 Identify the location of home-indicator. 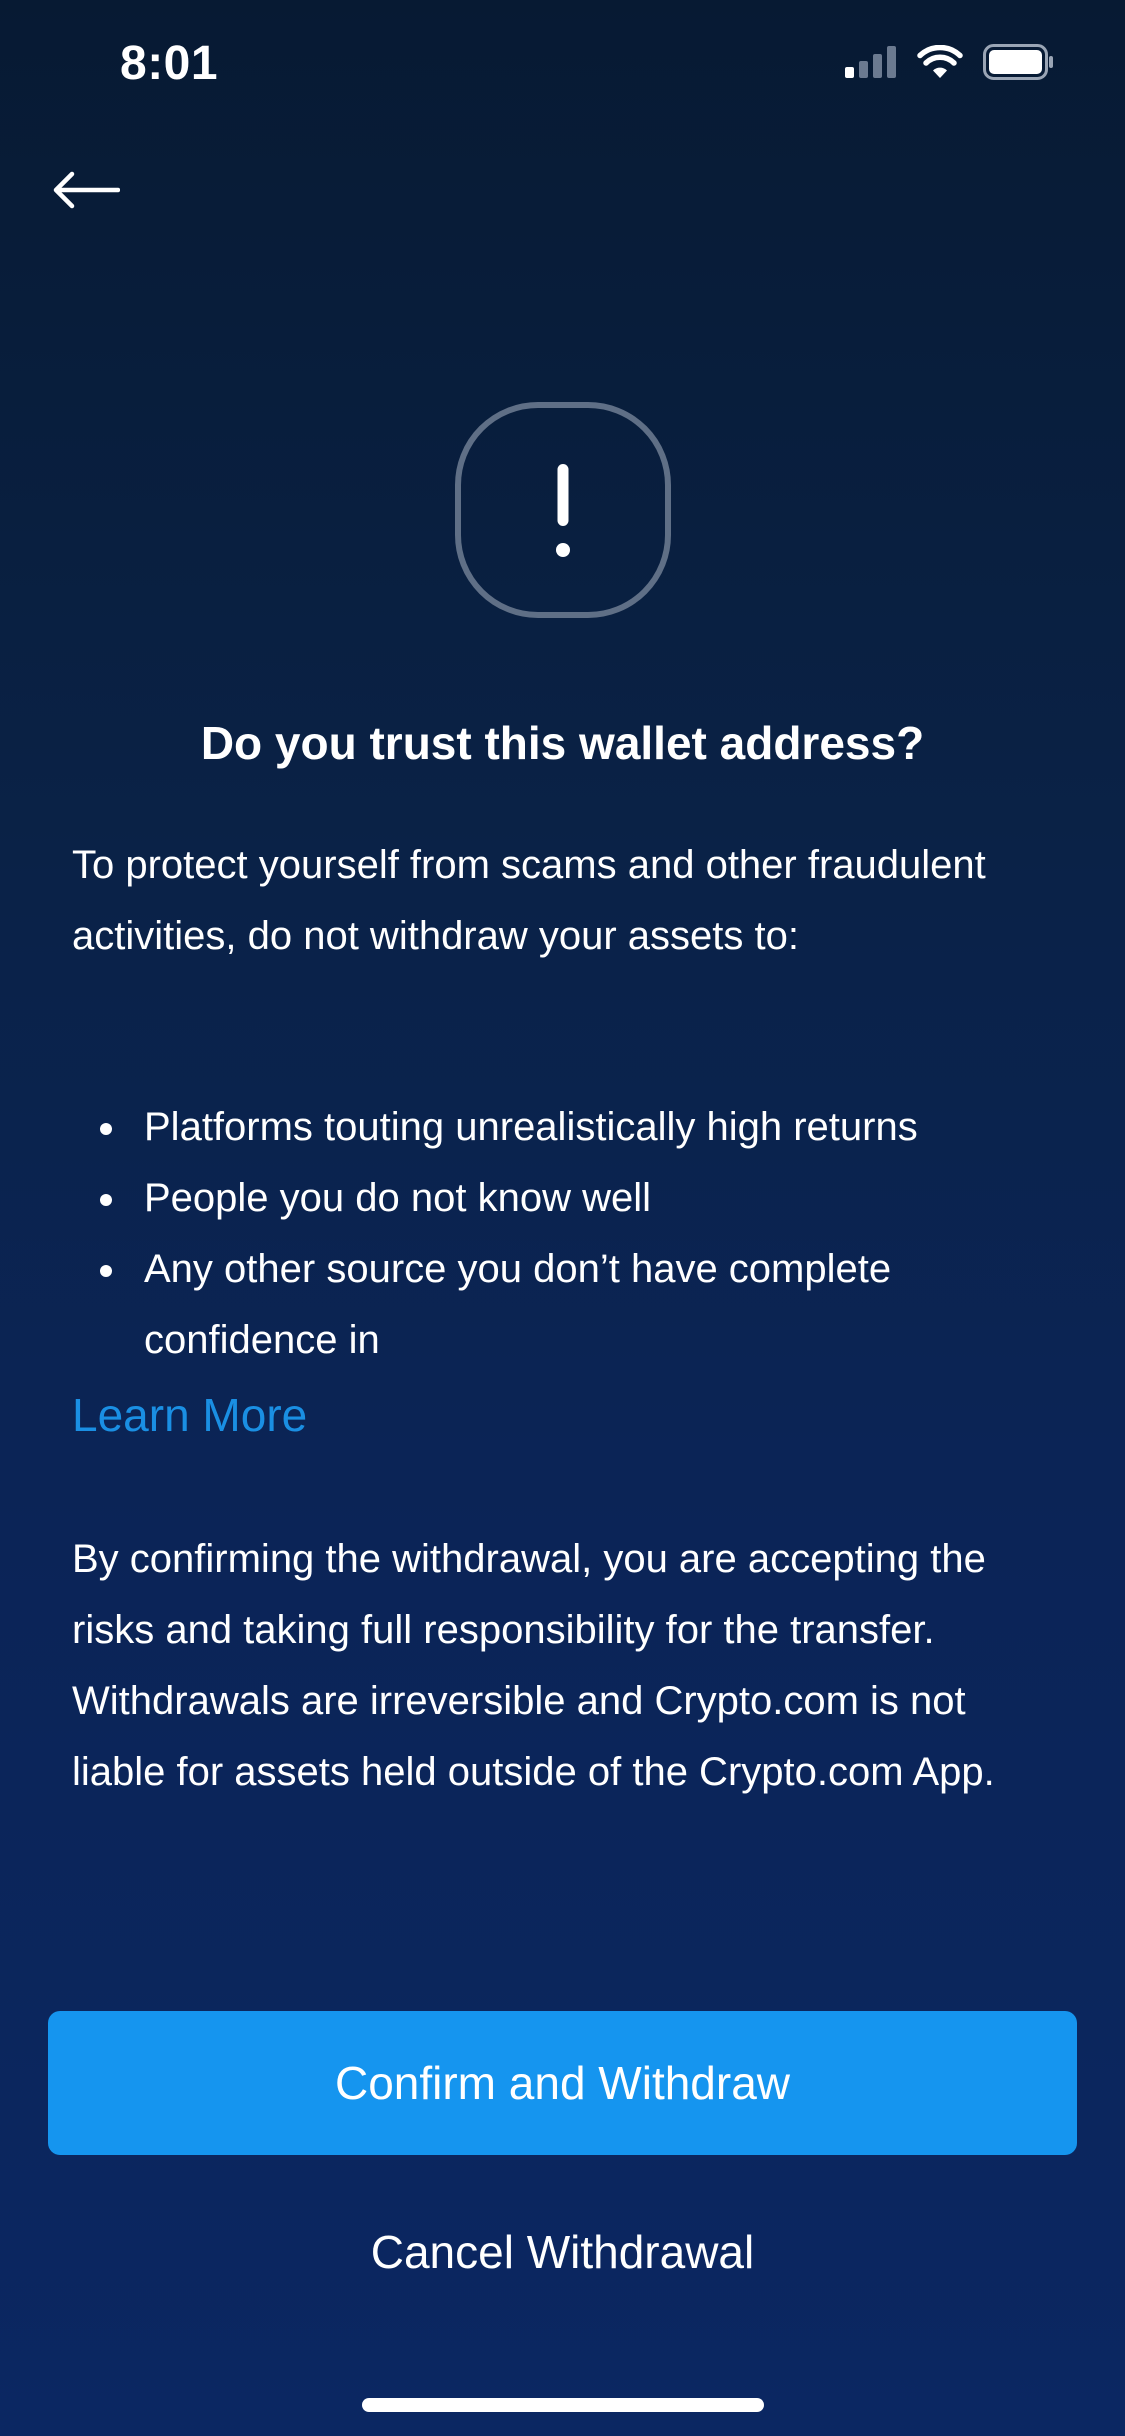
(563, 2405).